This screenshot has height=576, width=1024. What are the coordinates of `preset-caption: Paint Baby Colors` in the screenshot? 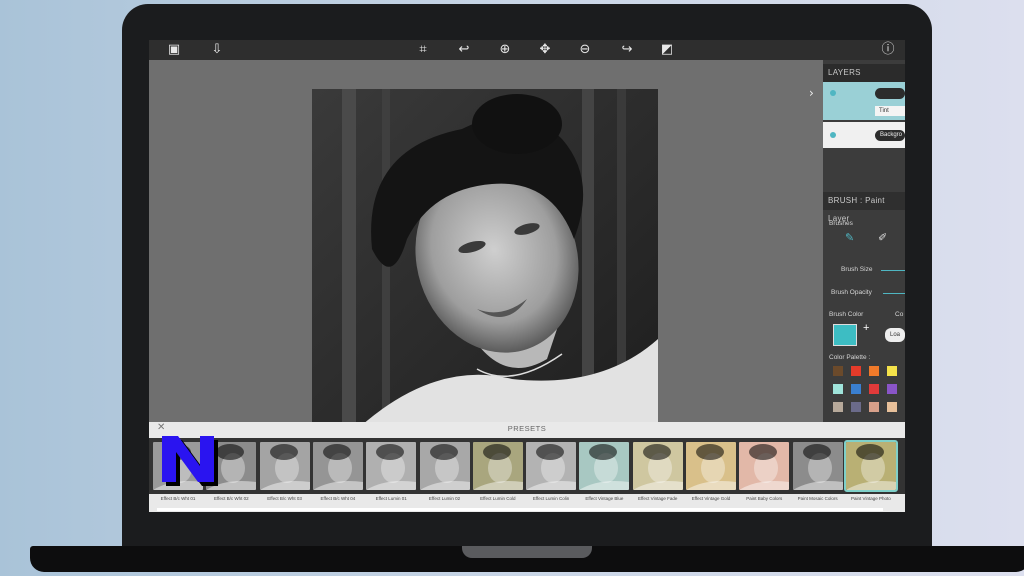 It's located at (764, 498).